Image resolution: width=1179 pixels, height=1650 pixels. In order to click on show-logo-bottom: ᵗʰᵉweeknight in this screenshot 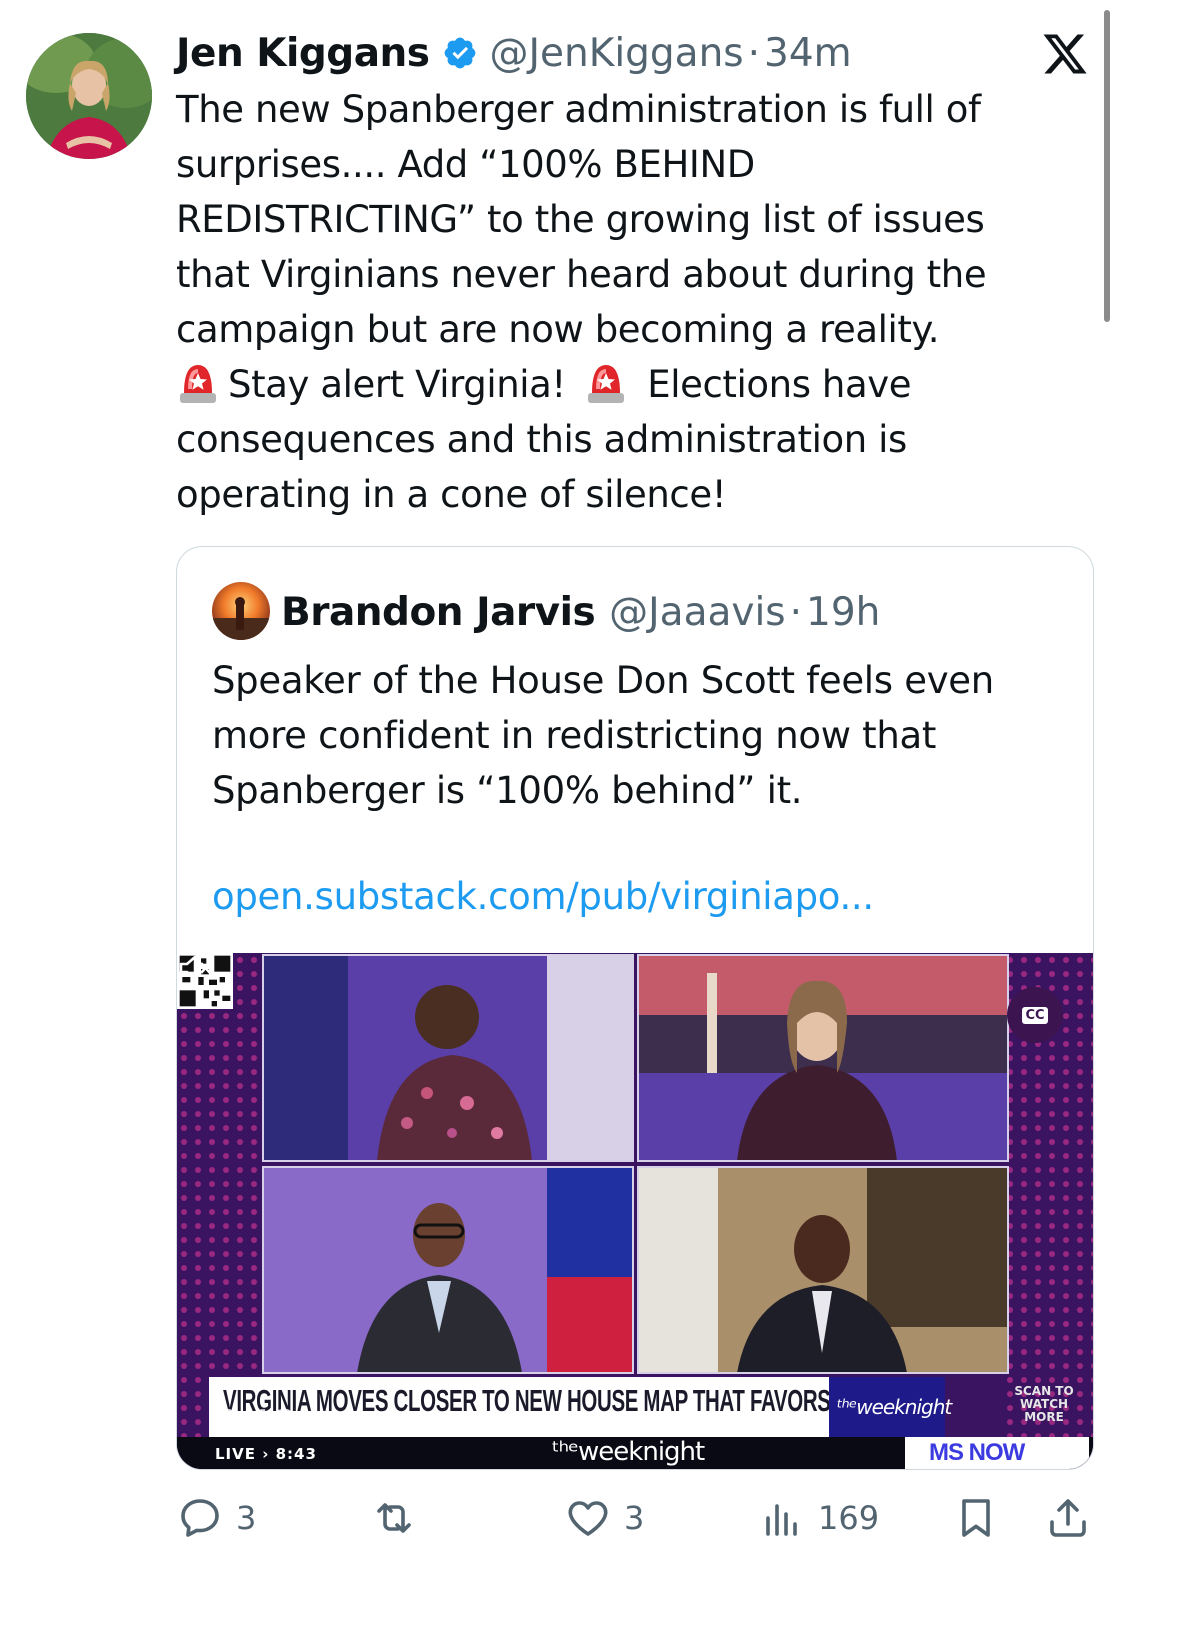, I will do `click(628, 1452)`.